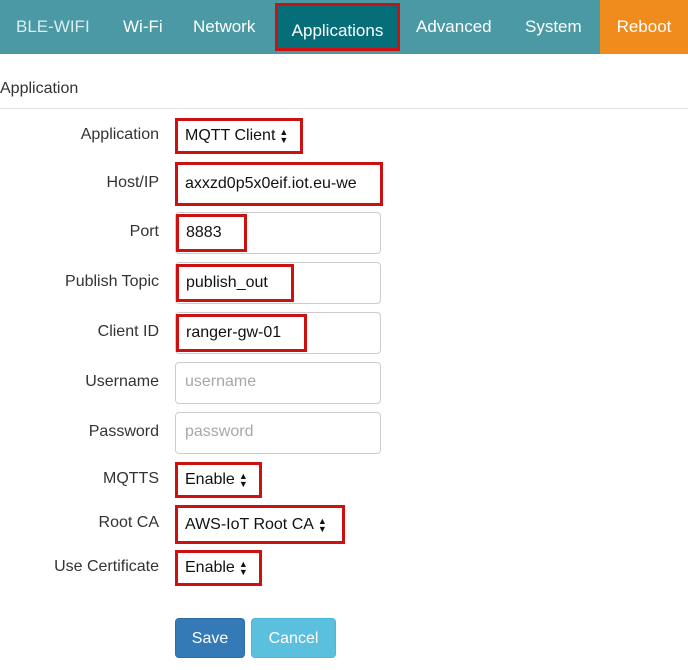 This screenshot has height=670, width=688. I want to click on mqtts-select-value: Enable, so click(210, 479).